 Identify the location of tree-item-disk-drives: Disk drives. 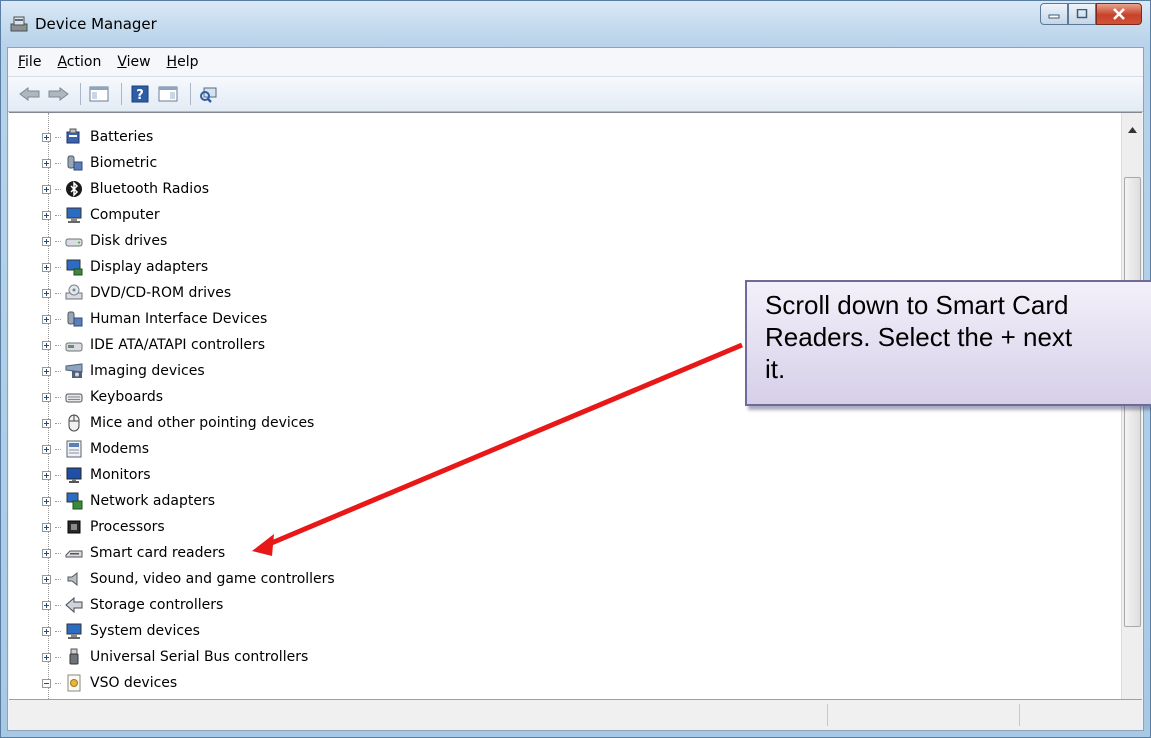
(104, 241).